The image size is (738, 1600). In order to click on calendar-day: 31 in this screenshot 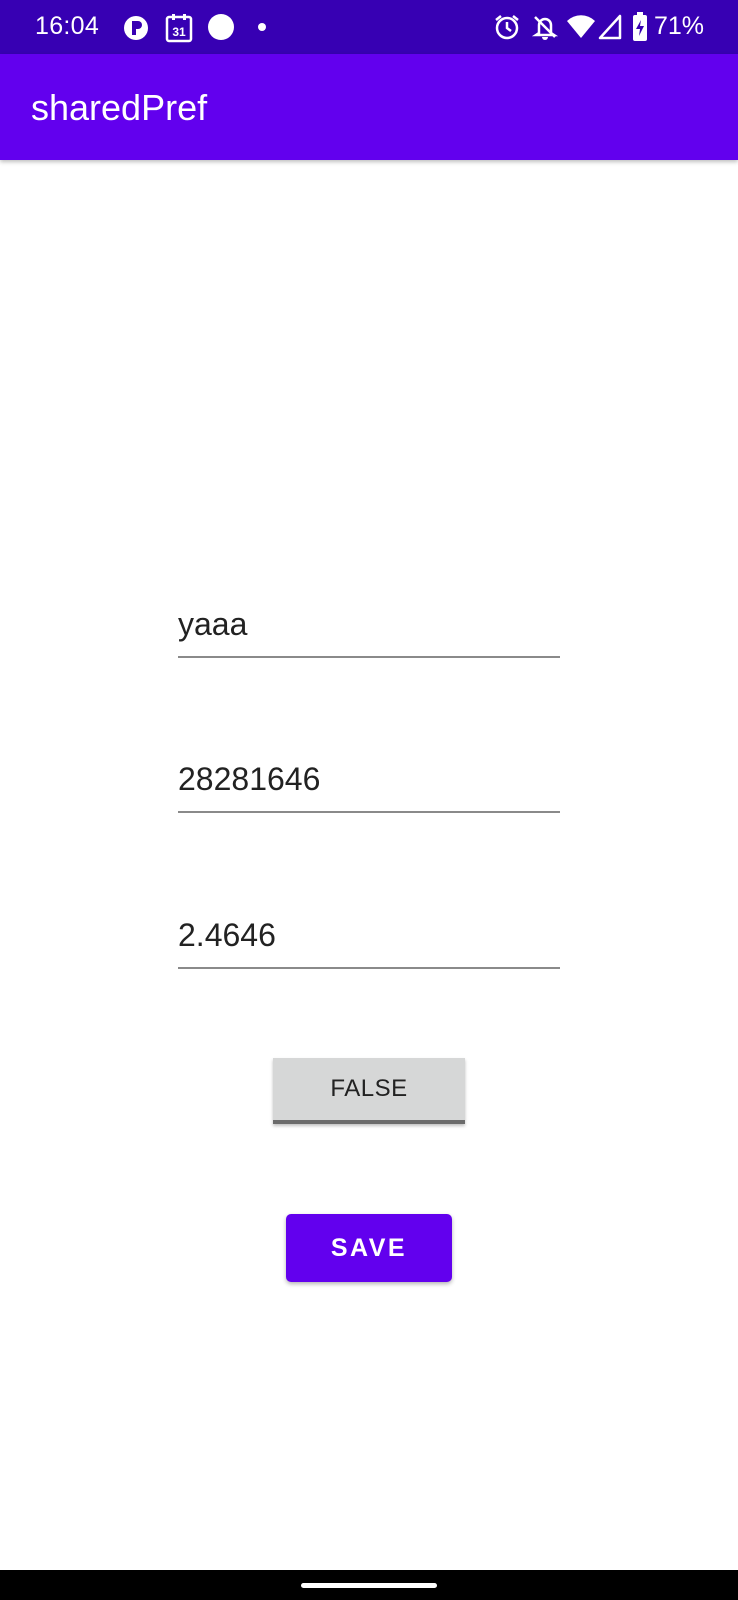, I will do `click(179, 32)`.